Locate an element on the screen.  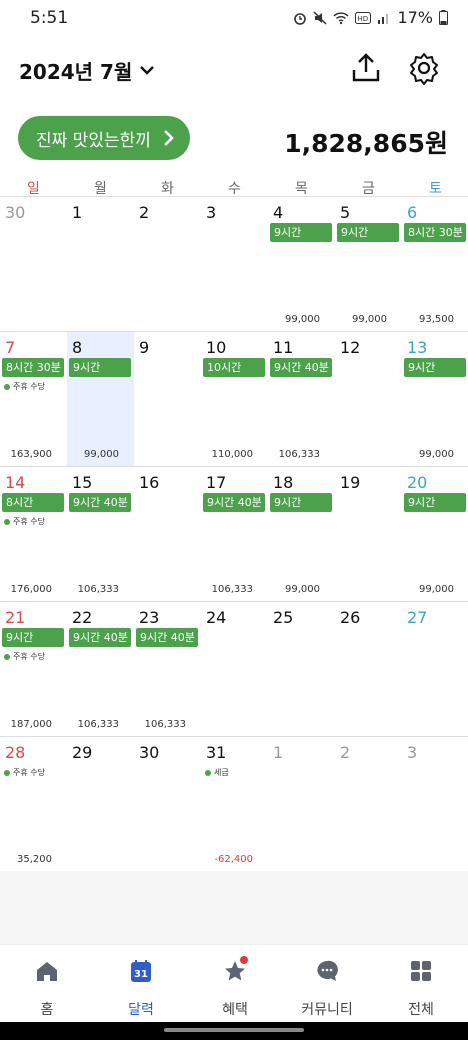
day-cell: 29 is located at coordinates (100, 804).